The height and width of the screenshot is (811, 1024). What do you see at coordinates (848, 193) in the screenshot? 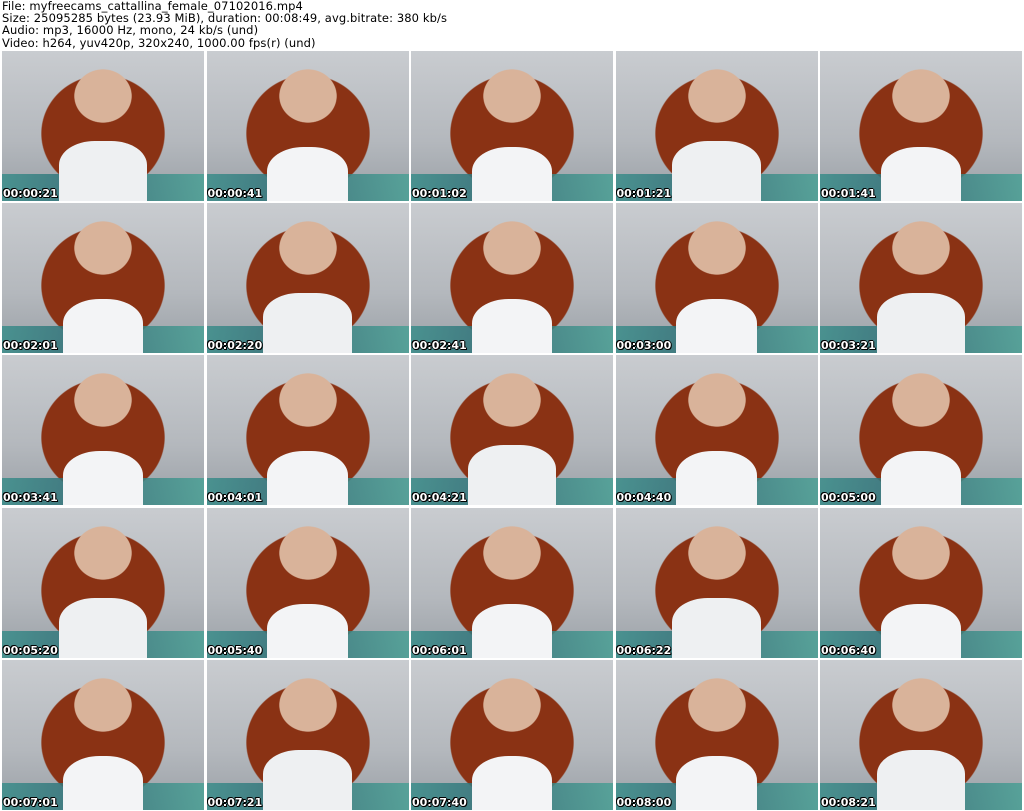
I see `frame-timestamp: 00:01:41` at bounding box center [848, 193].